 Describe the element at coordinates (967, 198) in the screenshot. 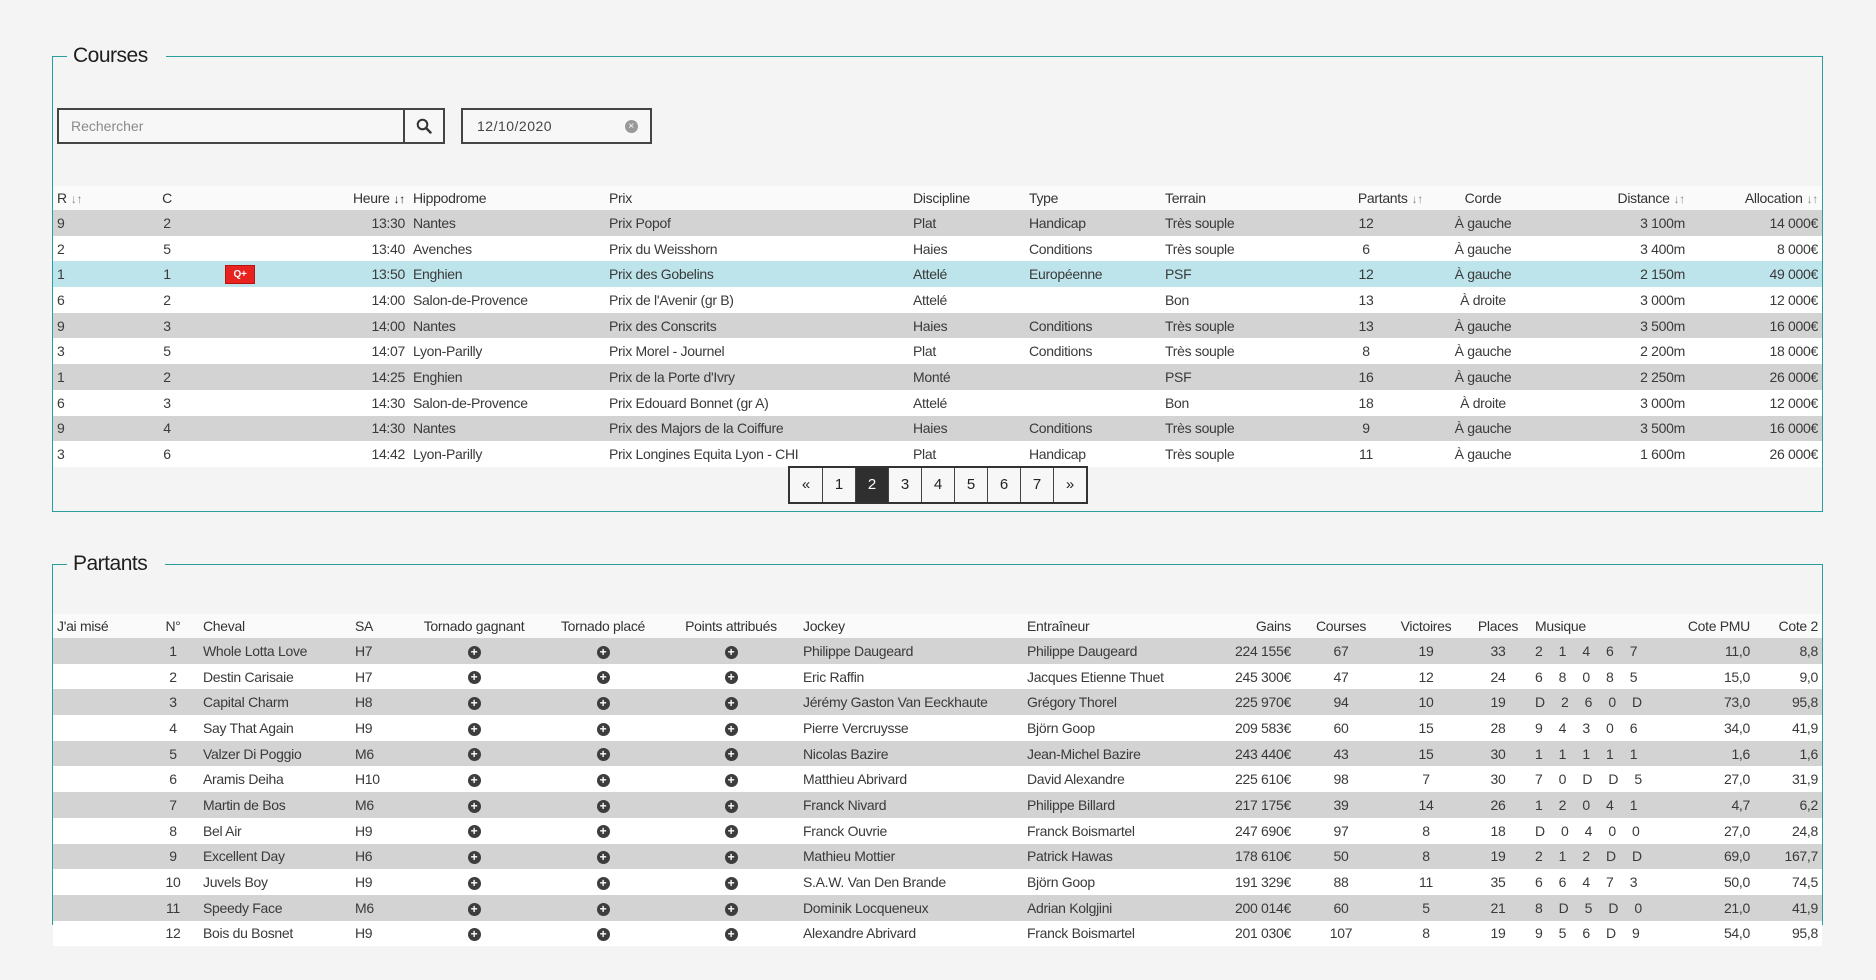

I see `col-header-discipline: Discipline` at that location.